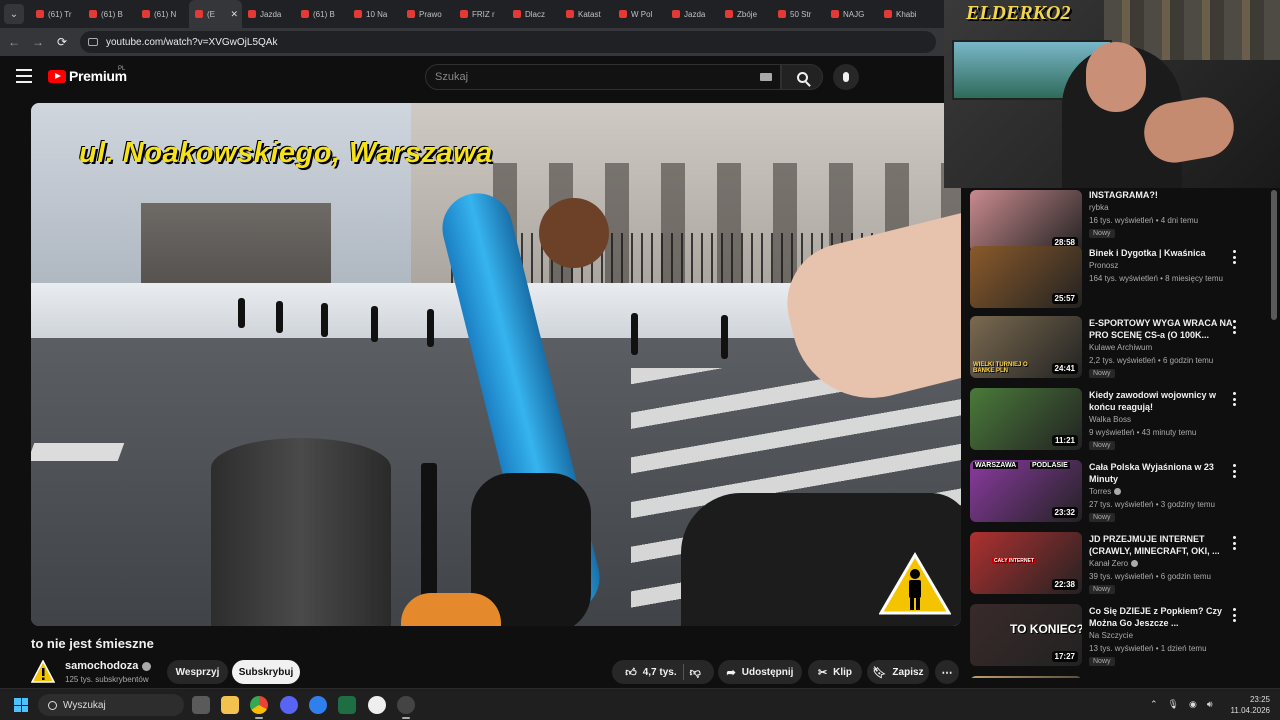  Describe the element at coordinates (111, 705) in the screenshot. I see `taskbar-search: Wyszukaj` at that location.